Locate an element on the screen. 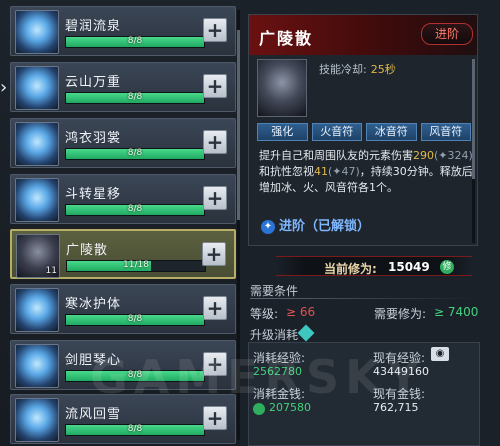 This screenshot has height=446, width=500. exp-have-label: 现有经验: is located at coordinates (399, 358).